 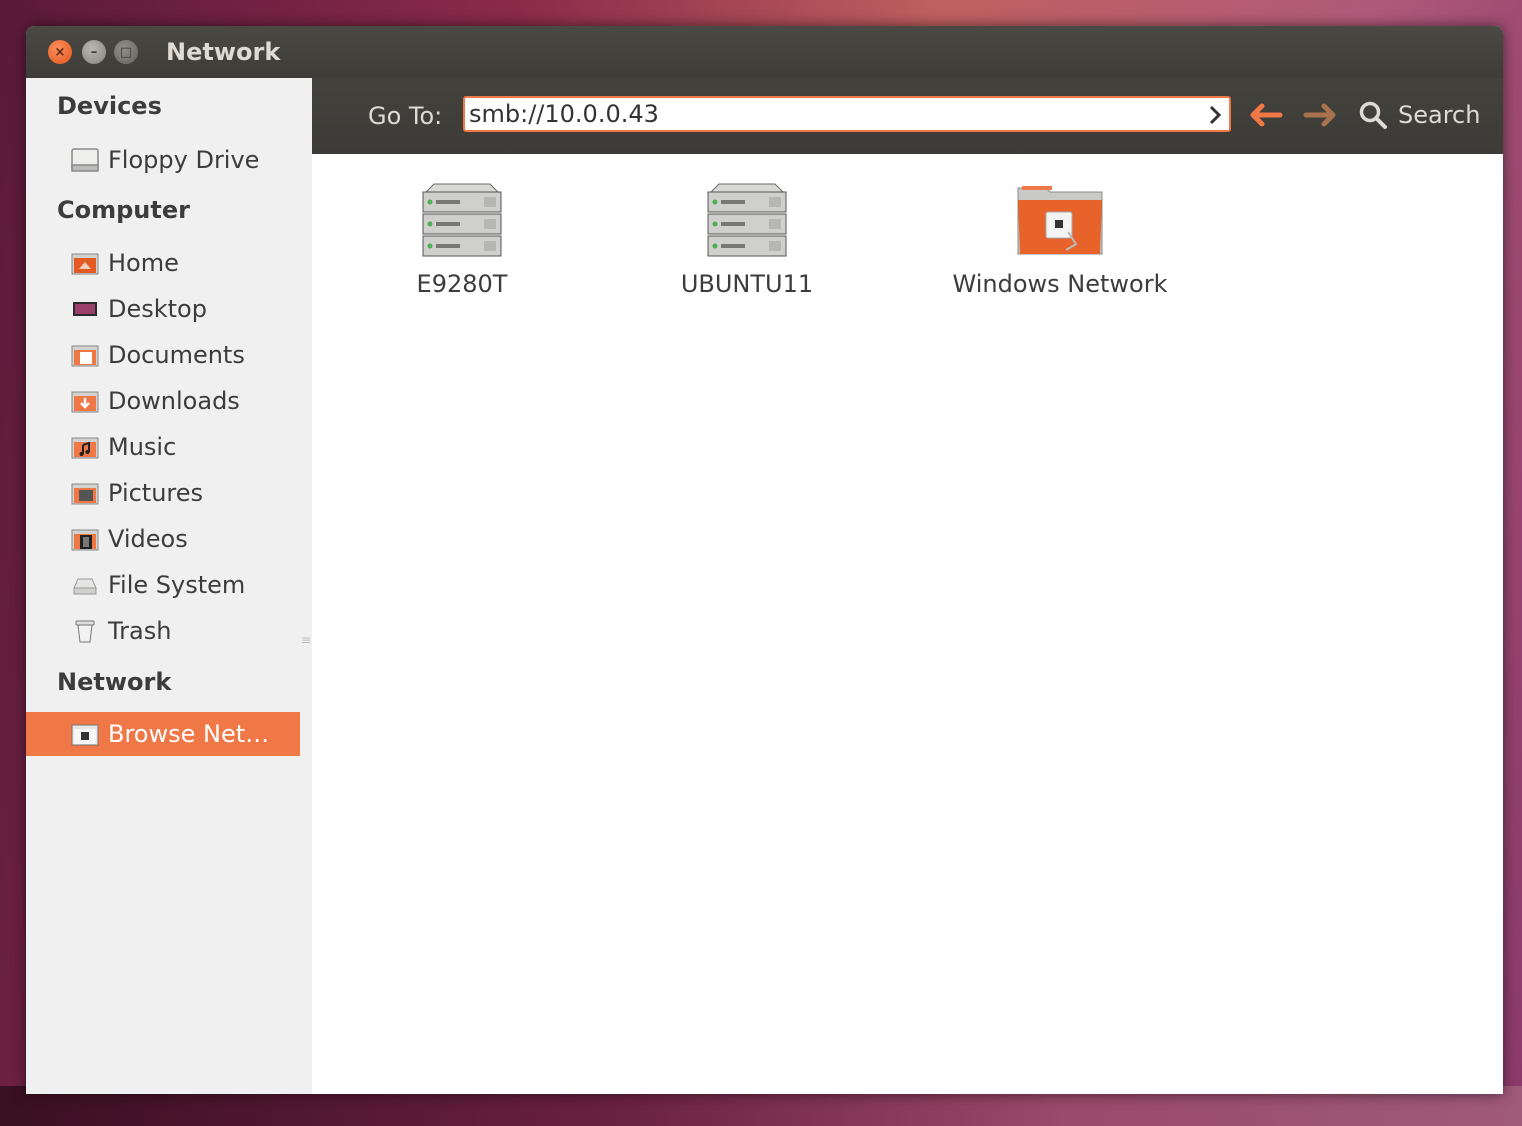 I want to click on sidebar-item-floppy-drive: Floppy Drive, so click(x=163, y=160).